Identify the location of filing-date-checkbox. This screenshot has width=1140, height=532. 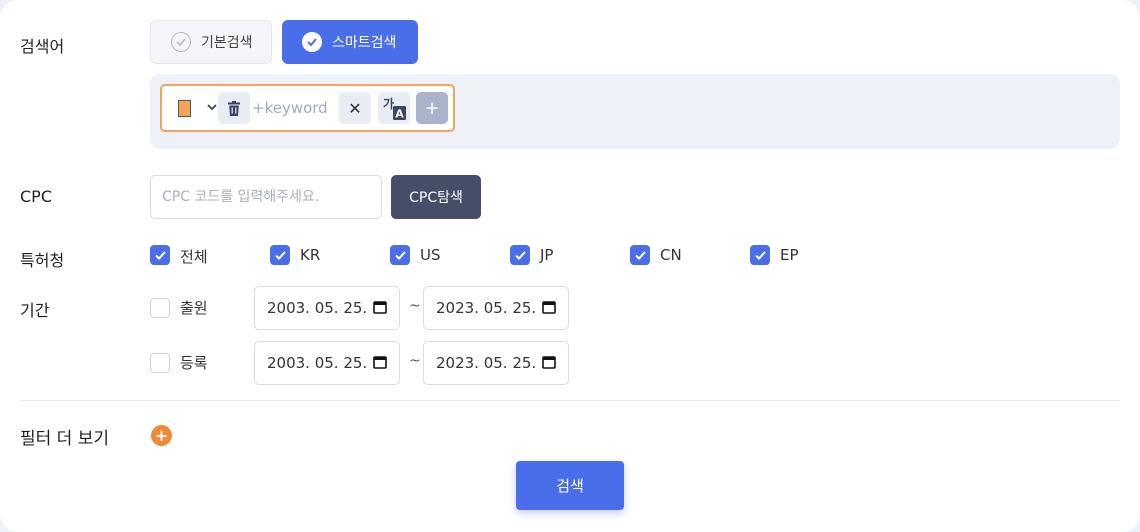
(160, 308).